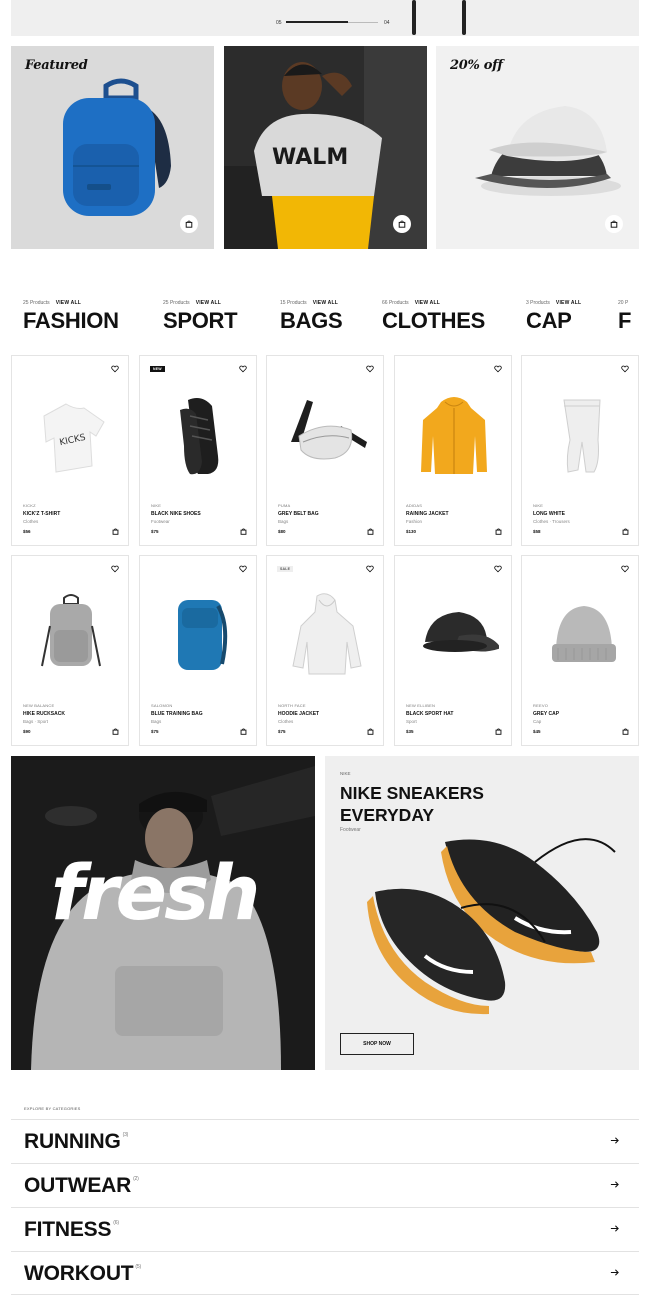  What do you see at coordinates (27, 531) in the screenshot?
I see `product-price: $56` at bounding box center [27, 531].